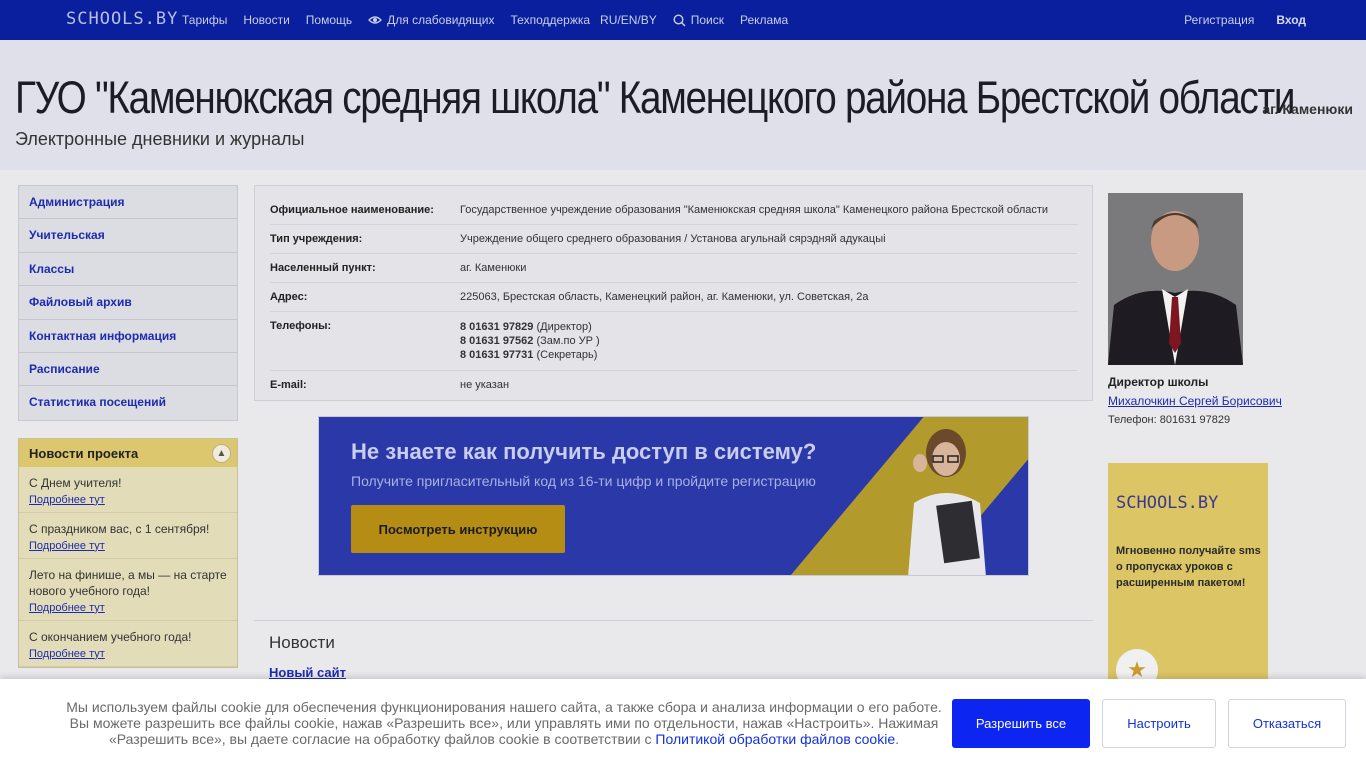  What do you see at coordinates (775, 739) in the screenshot?
I see `cookie-policy-link: Политикой обработки файлов cookie` at bounding box center [775, 739].